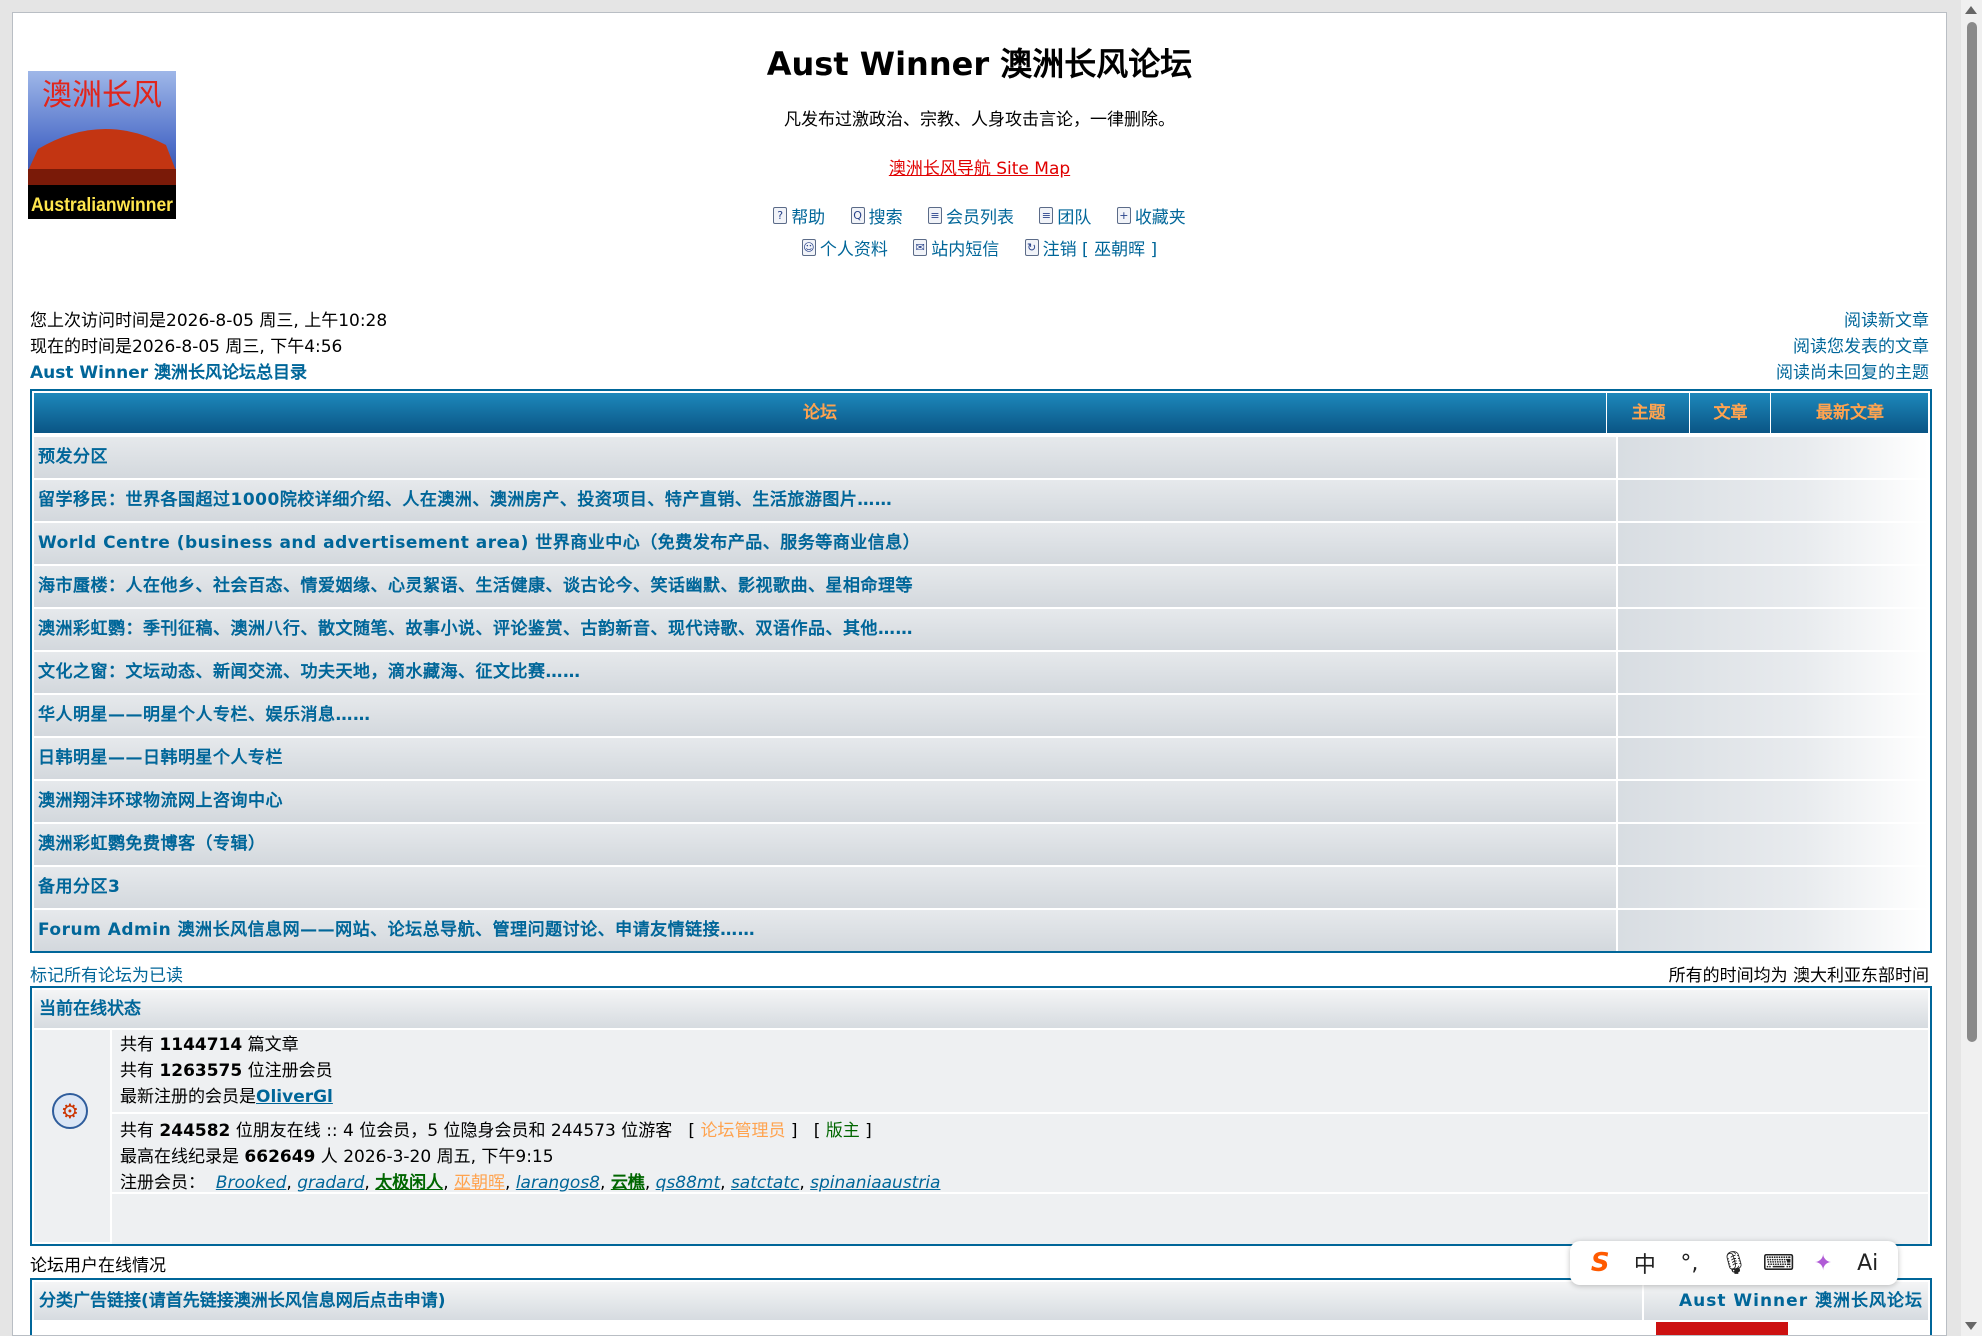  Describe the element at coordinates (294, 1097) in the screenshot. I see `newest-user-link: OliverGl` at that location.